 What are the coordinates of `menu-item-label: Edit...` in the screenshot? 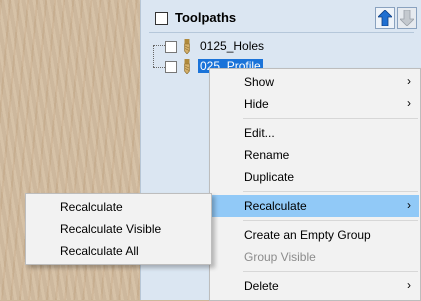 It's located at (259, 133).